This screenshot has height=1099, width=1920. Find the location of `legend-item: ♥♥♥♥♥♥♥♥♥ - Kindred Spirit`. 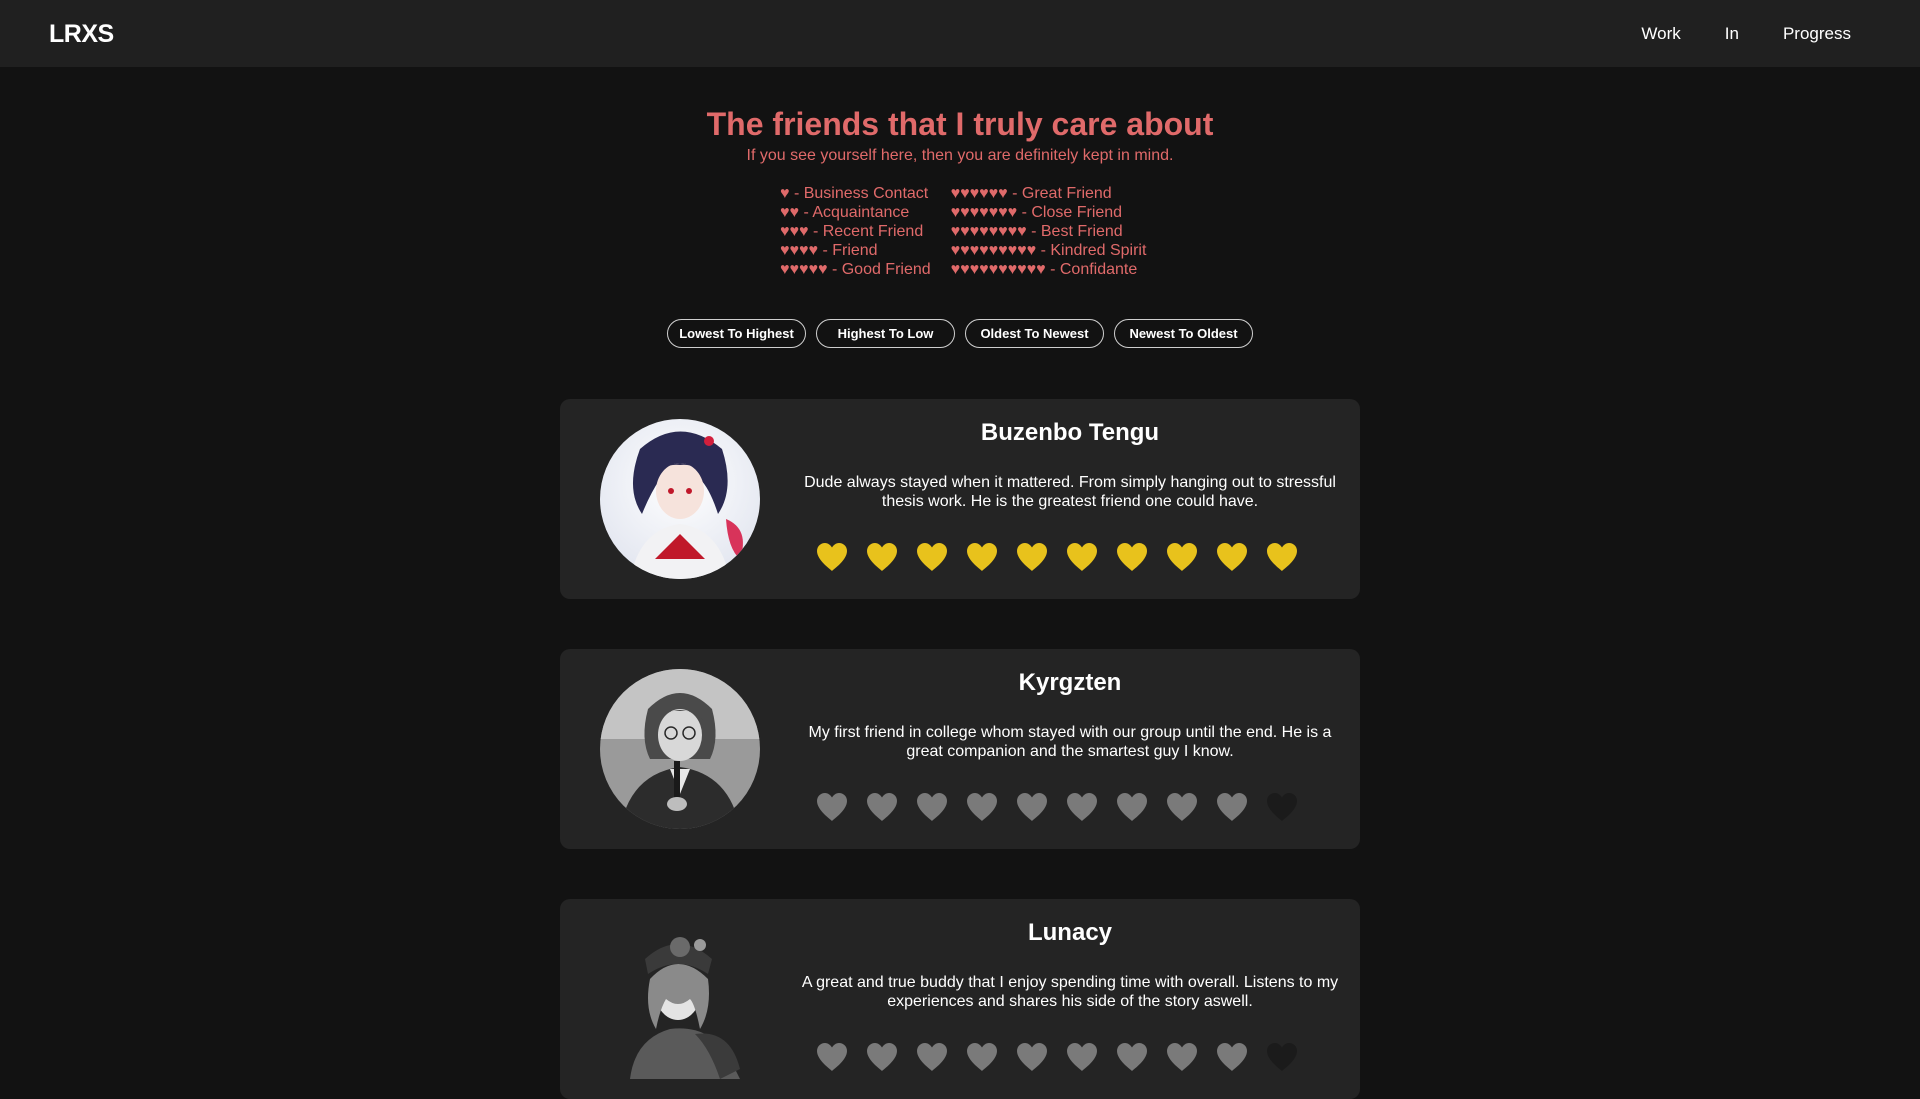

legend-item: ♥♥♥♥♥♥♥♥♥ - Kindred Spirit is located at coordinates (1048, 250).